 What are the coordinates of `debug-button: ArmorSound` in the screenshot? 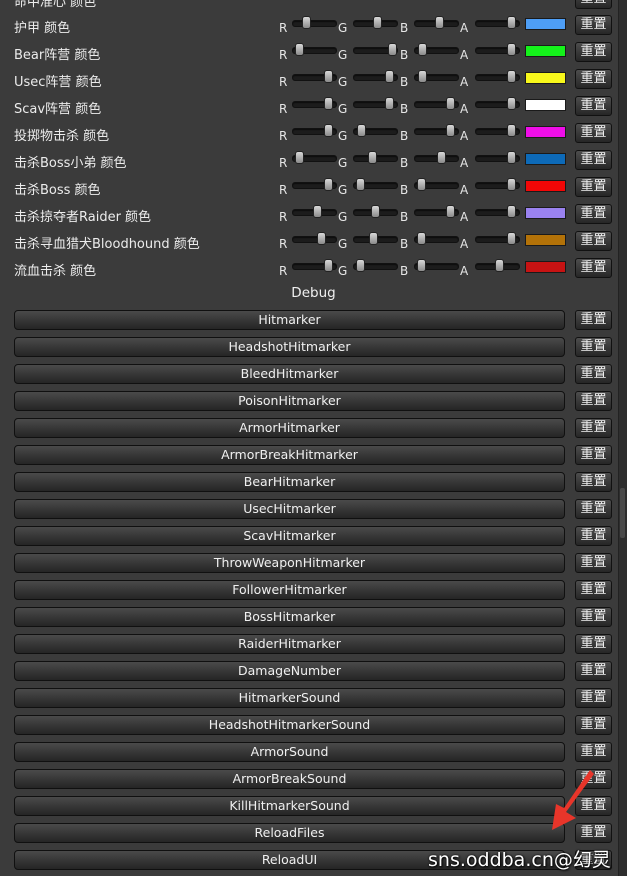 It's located at (289, 752).